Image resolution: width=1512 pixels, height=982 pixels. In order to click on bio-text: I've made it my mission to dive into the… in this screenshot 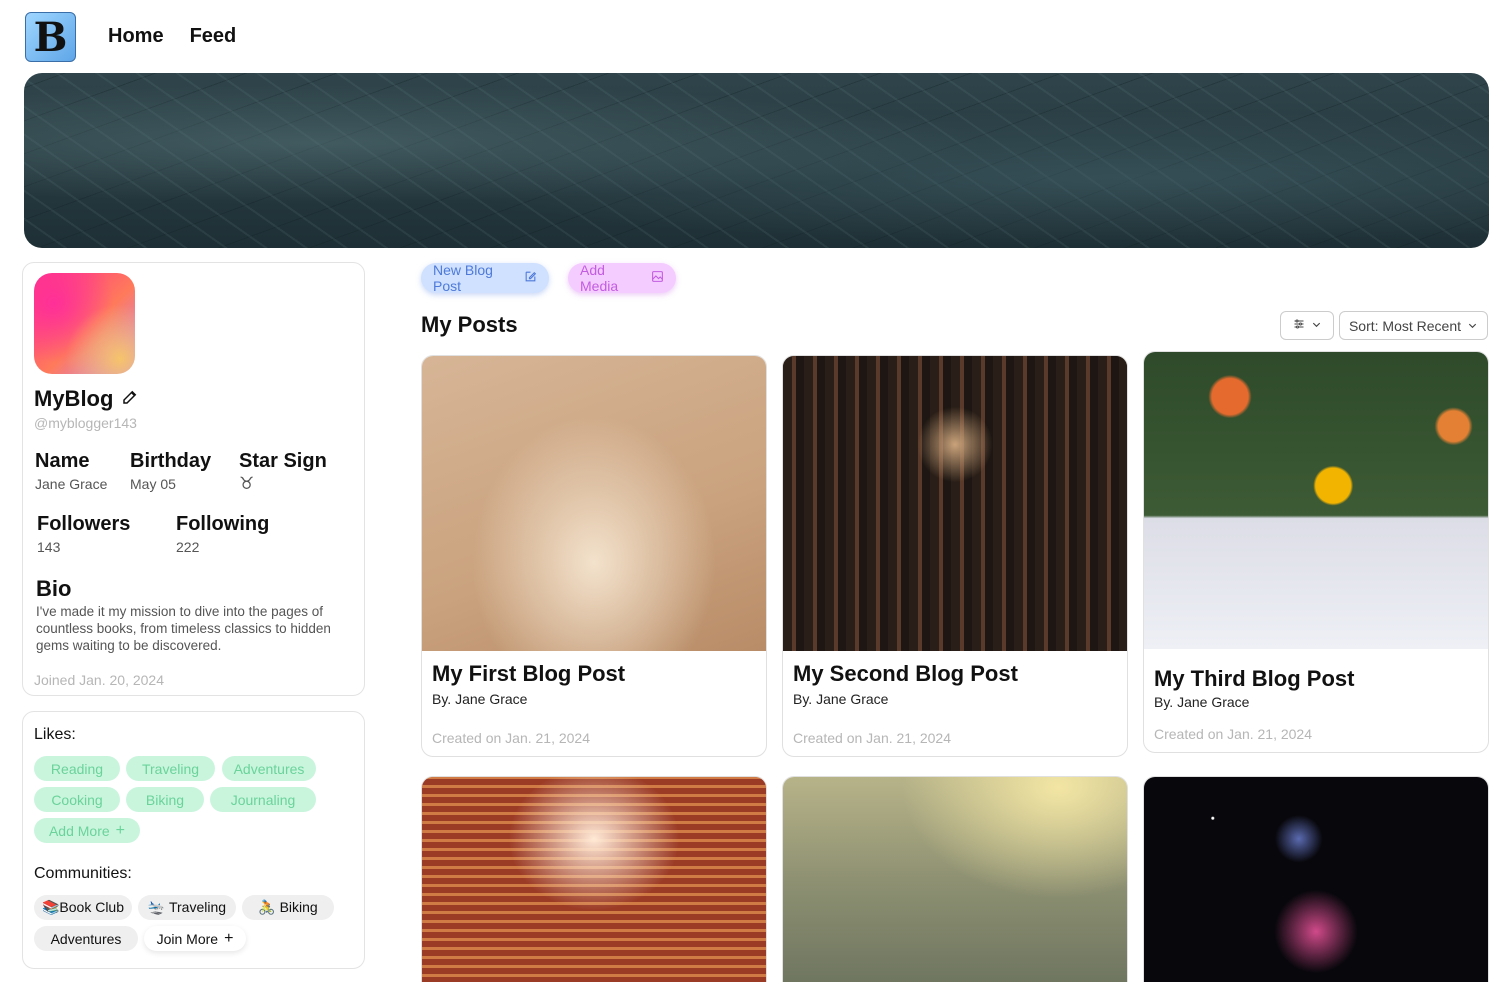, I will do `click(183, 628)`.